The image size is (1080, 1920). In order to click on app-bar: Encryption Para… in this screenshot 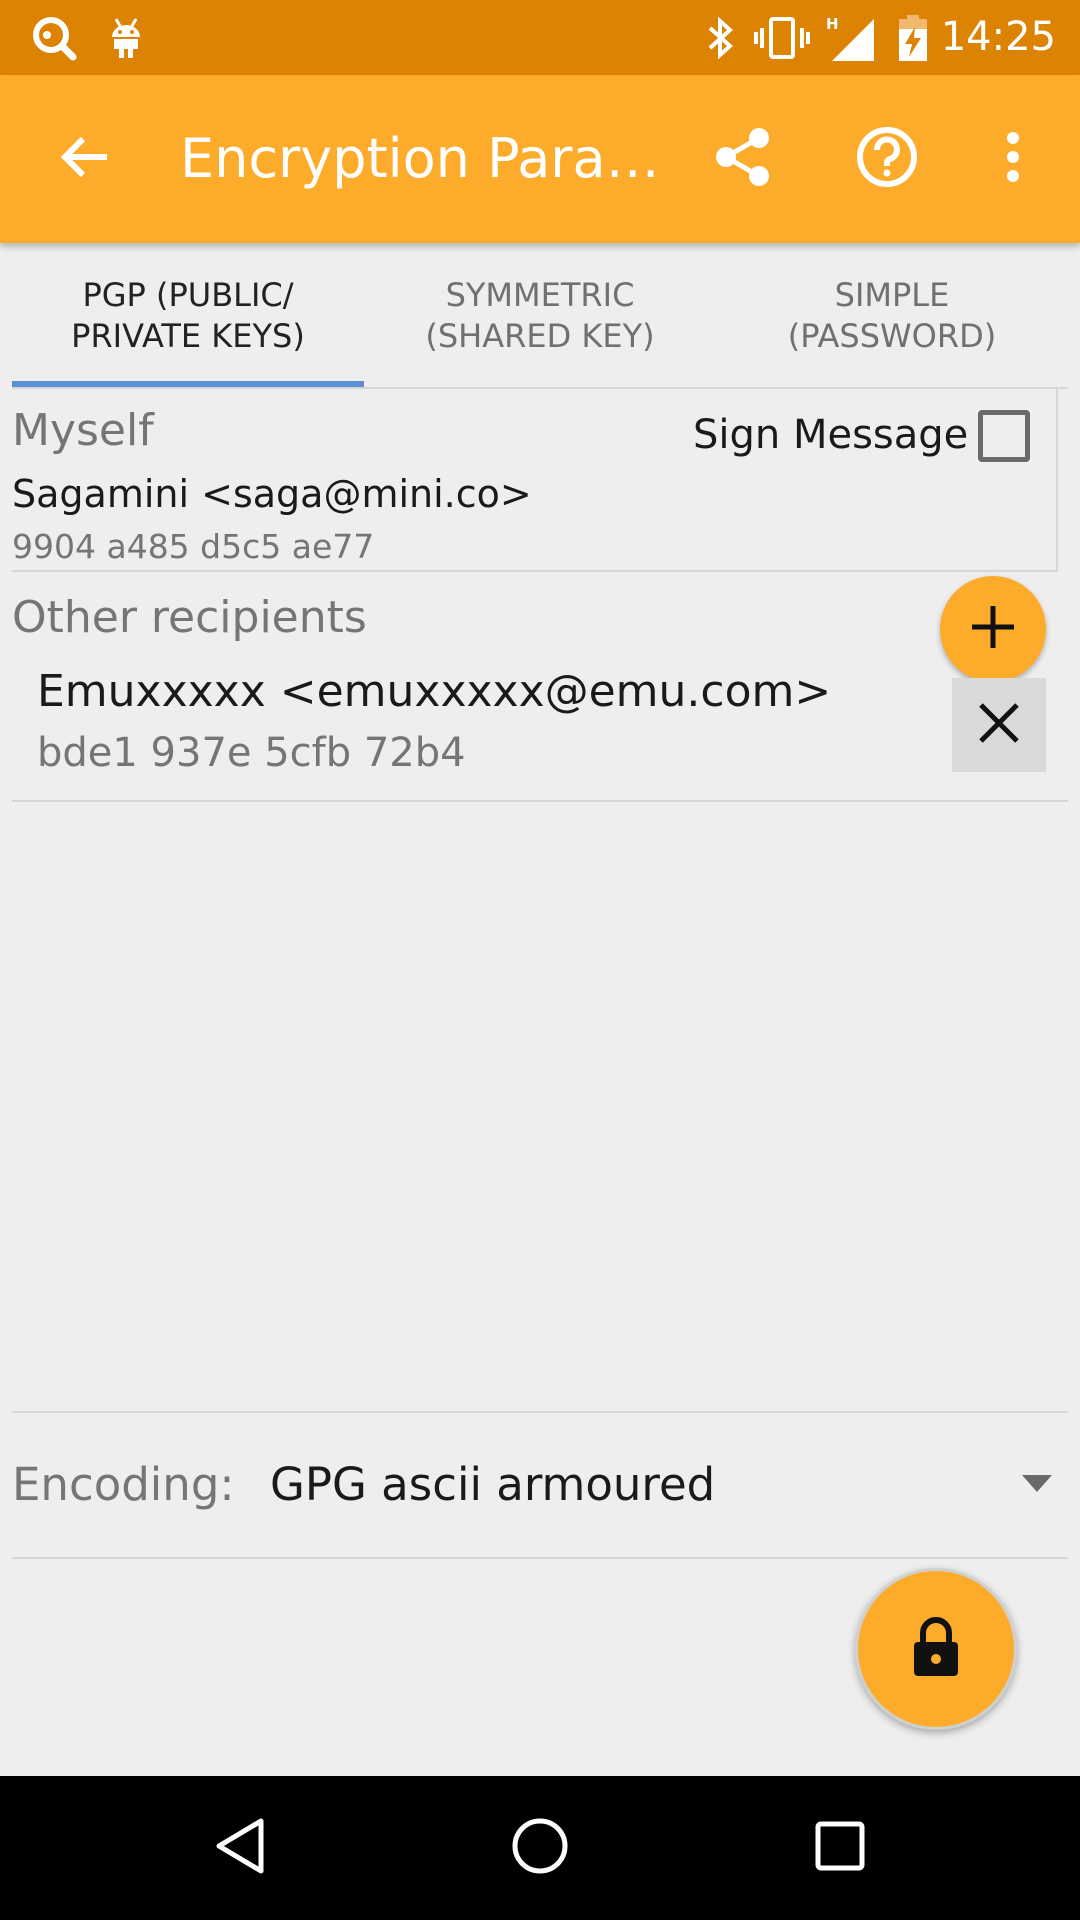, I will do `click(540, 159)`.